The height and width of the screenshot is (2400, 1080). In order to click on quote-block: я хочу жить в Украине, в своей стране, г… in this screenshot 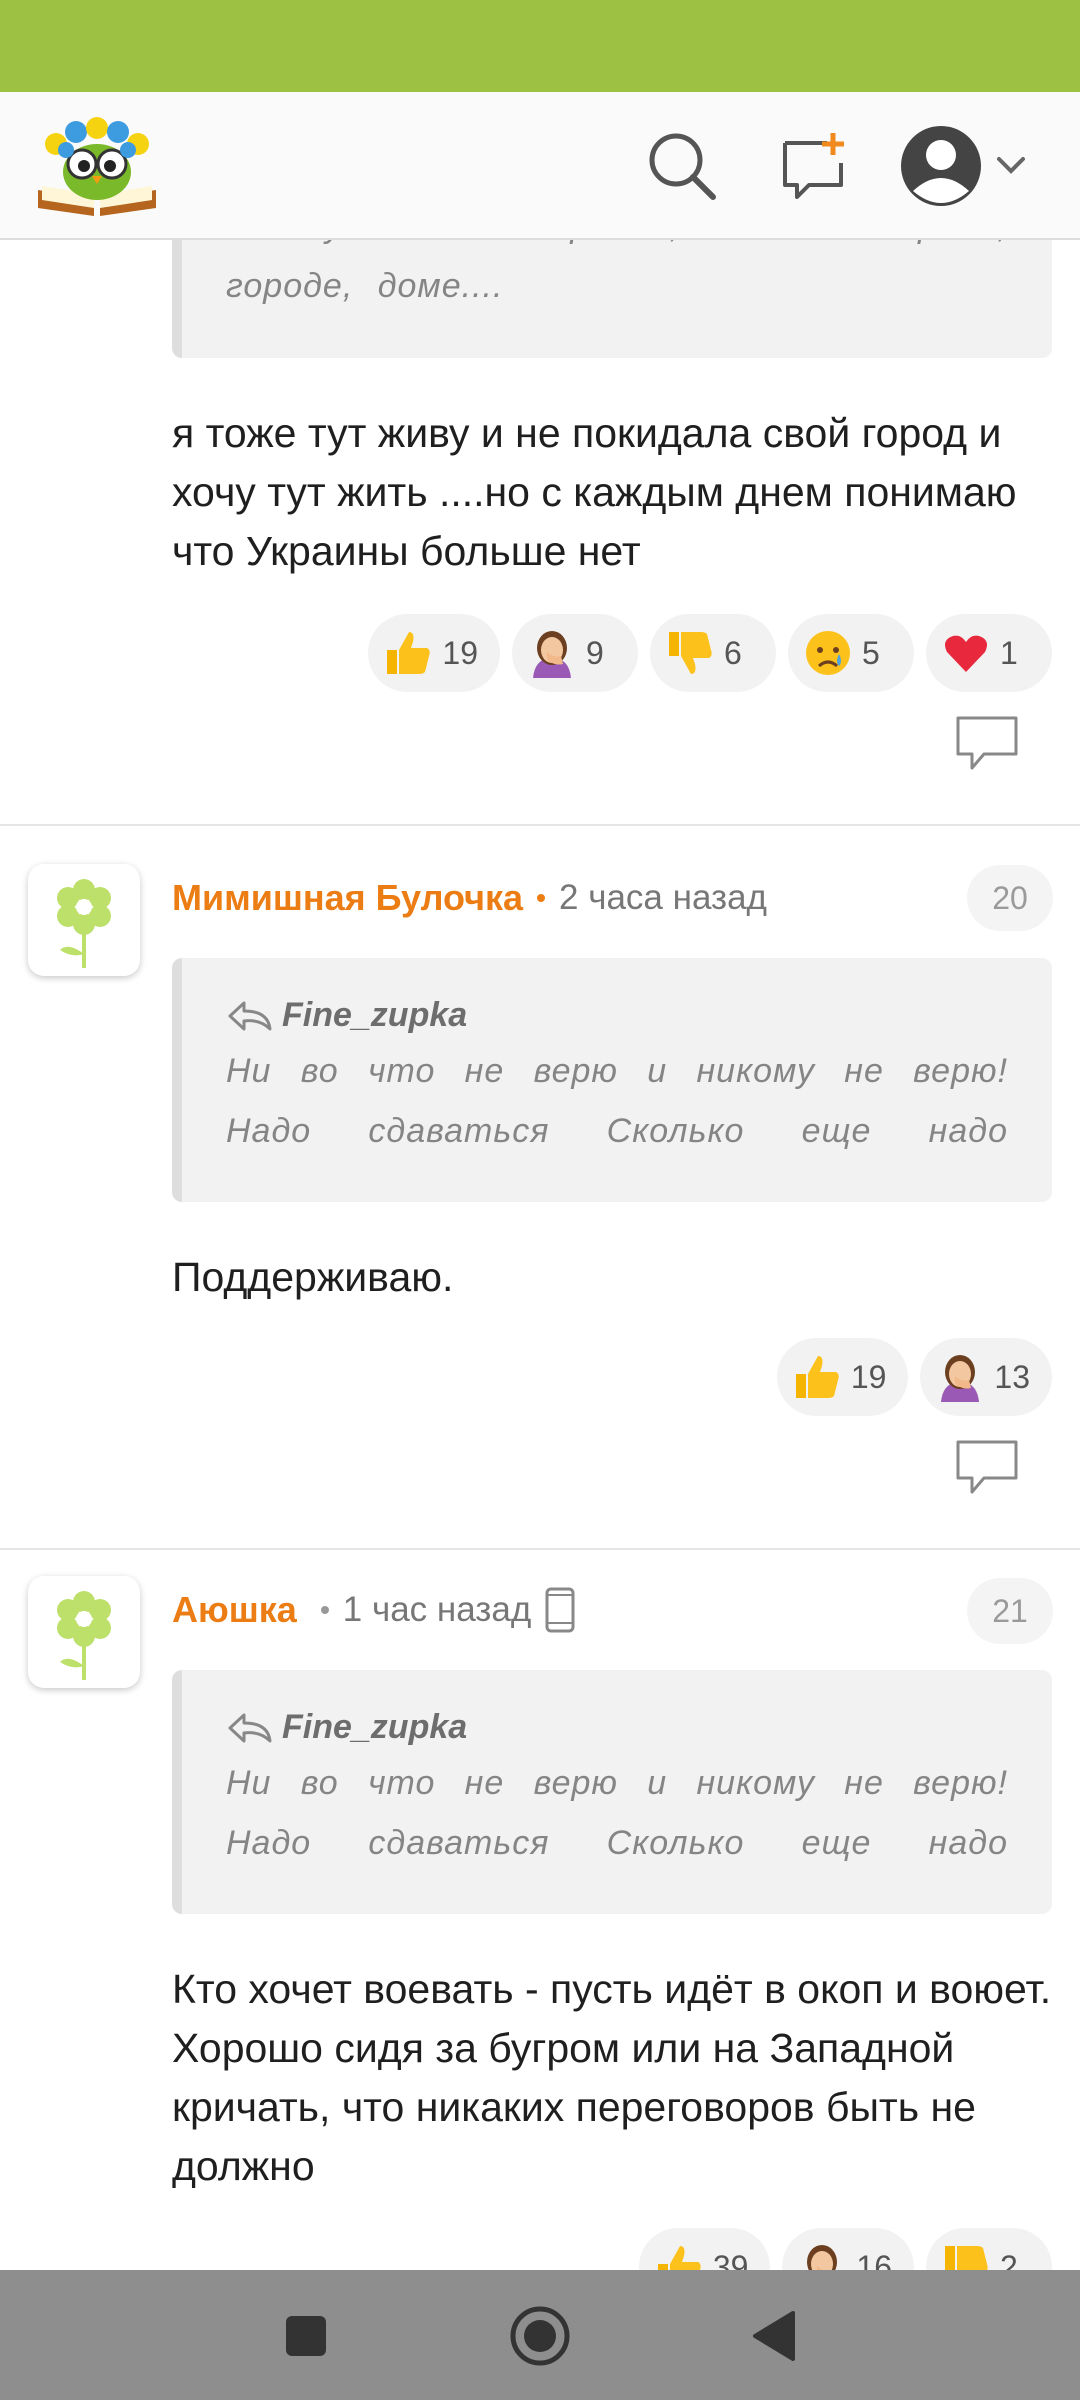, I will do `click(612, 299)`.